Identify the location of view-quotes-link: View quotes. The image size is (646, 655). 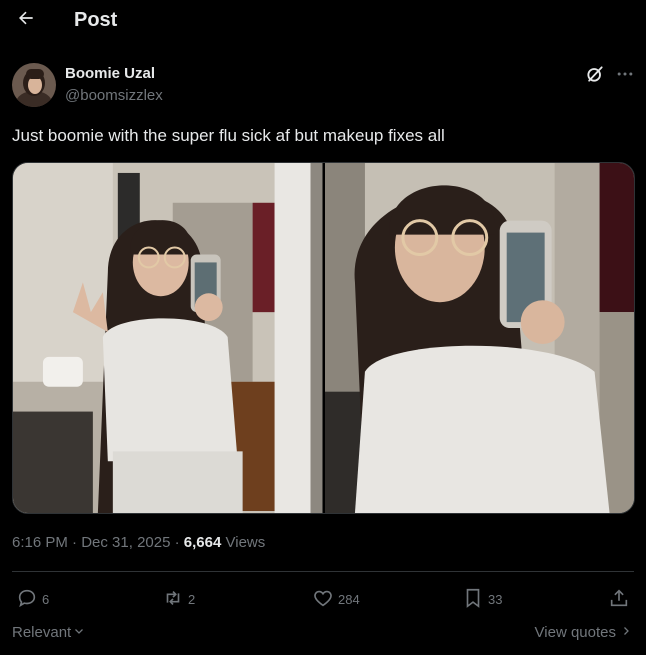
(583, 632).